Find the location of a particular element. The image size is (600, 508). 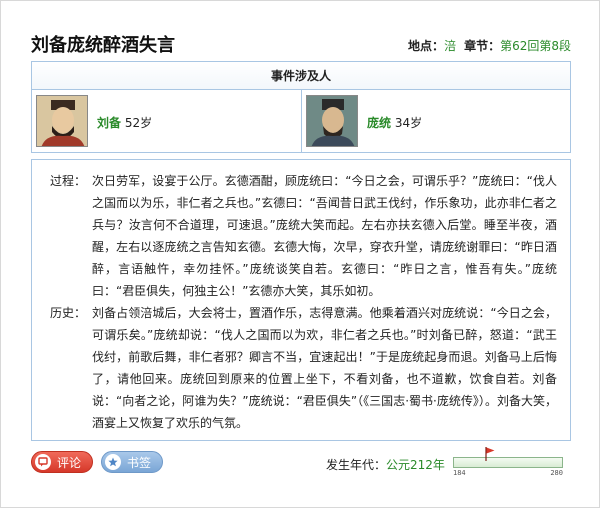

location-value: 涪 is located at coordinates (450, 46).